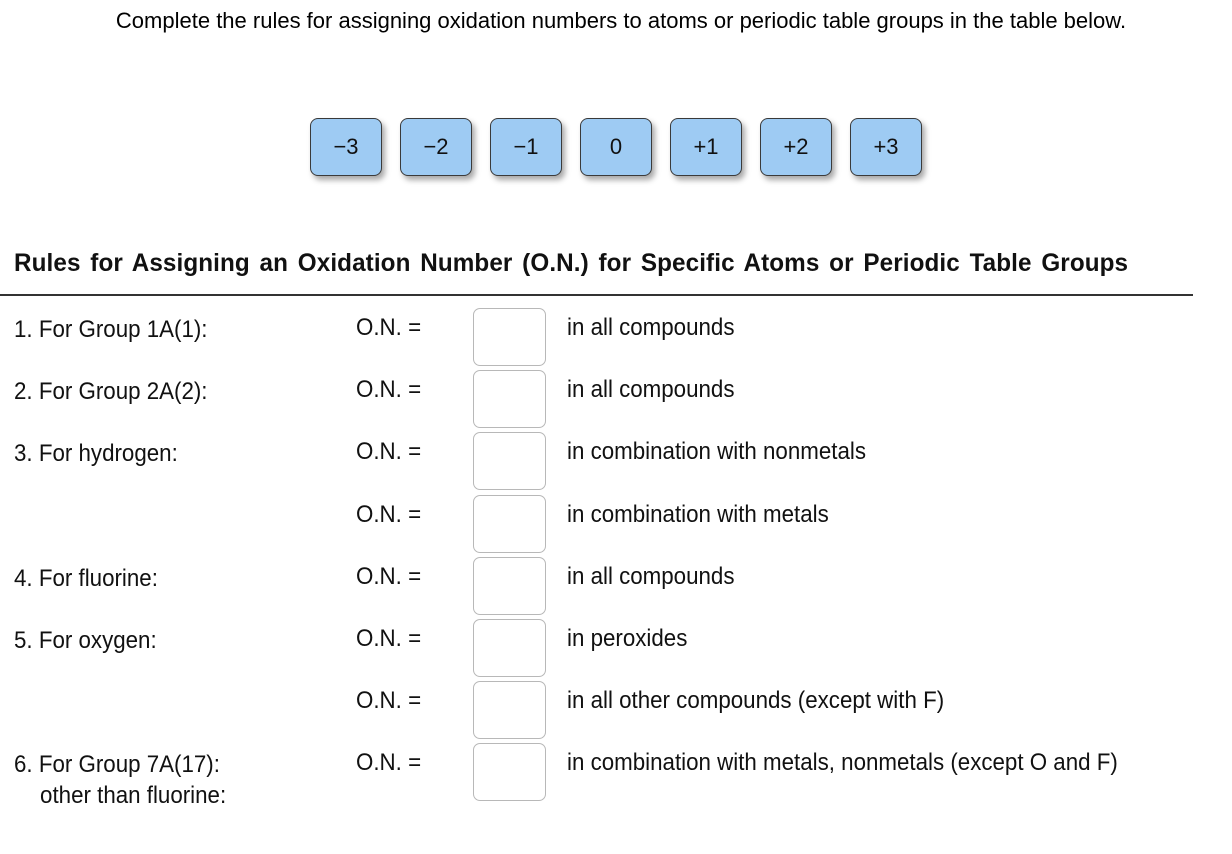 The height and width of the screenshot is (854, 1232). I want to click on tile-minus-1: −1, so click(526, 147).